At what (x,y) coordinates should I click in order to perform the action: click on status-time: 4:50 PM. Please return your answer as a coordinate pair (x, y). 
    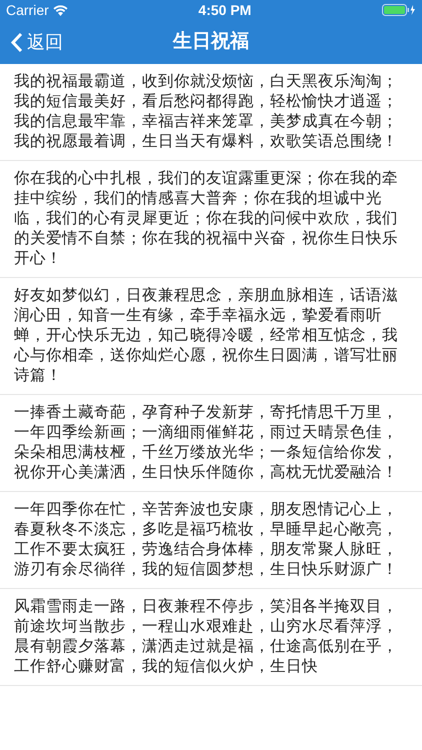
    Looking at the image, I should click on (225, 10).